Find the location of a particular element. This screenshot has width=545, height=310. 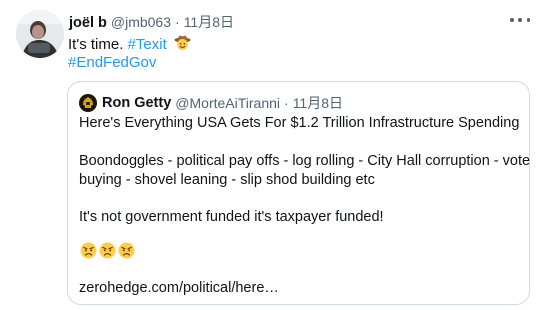

tweet-text-line2: #EndFedGov is located at coordinates (112, 62).